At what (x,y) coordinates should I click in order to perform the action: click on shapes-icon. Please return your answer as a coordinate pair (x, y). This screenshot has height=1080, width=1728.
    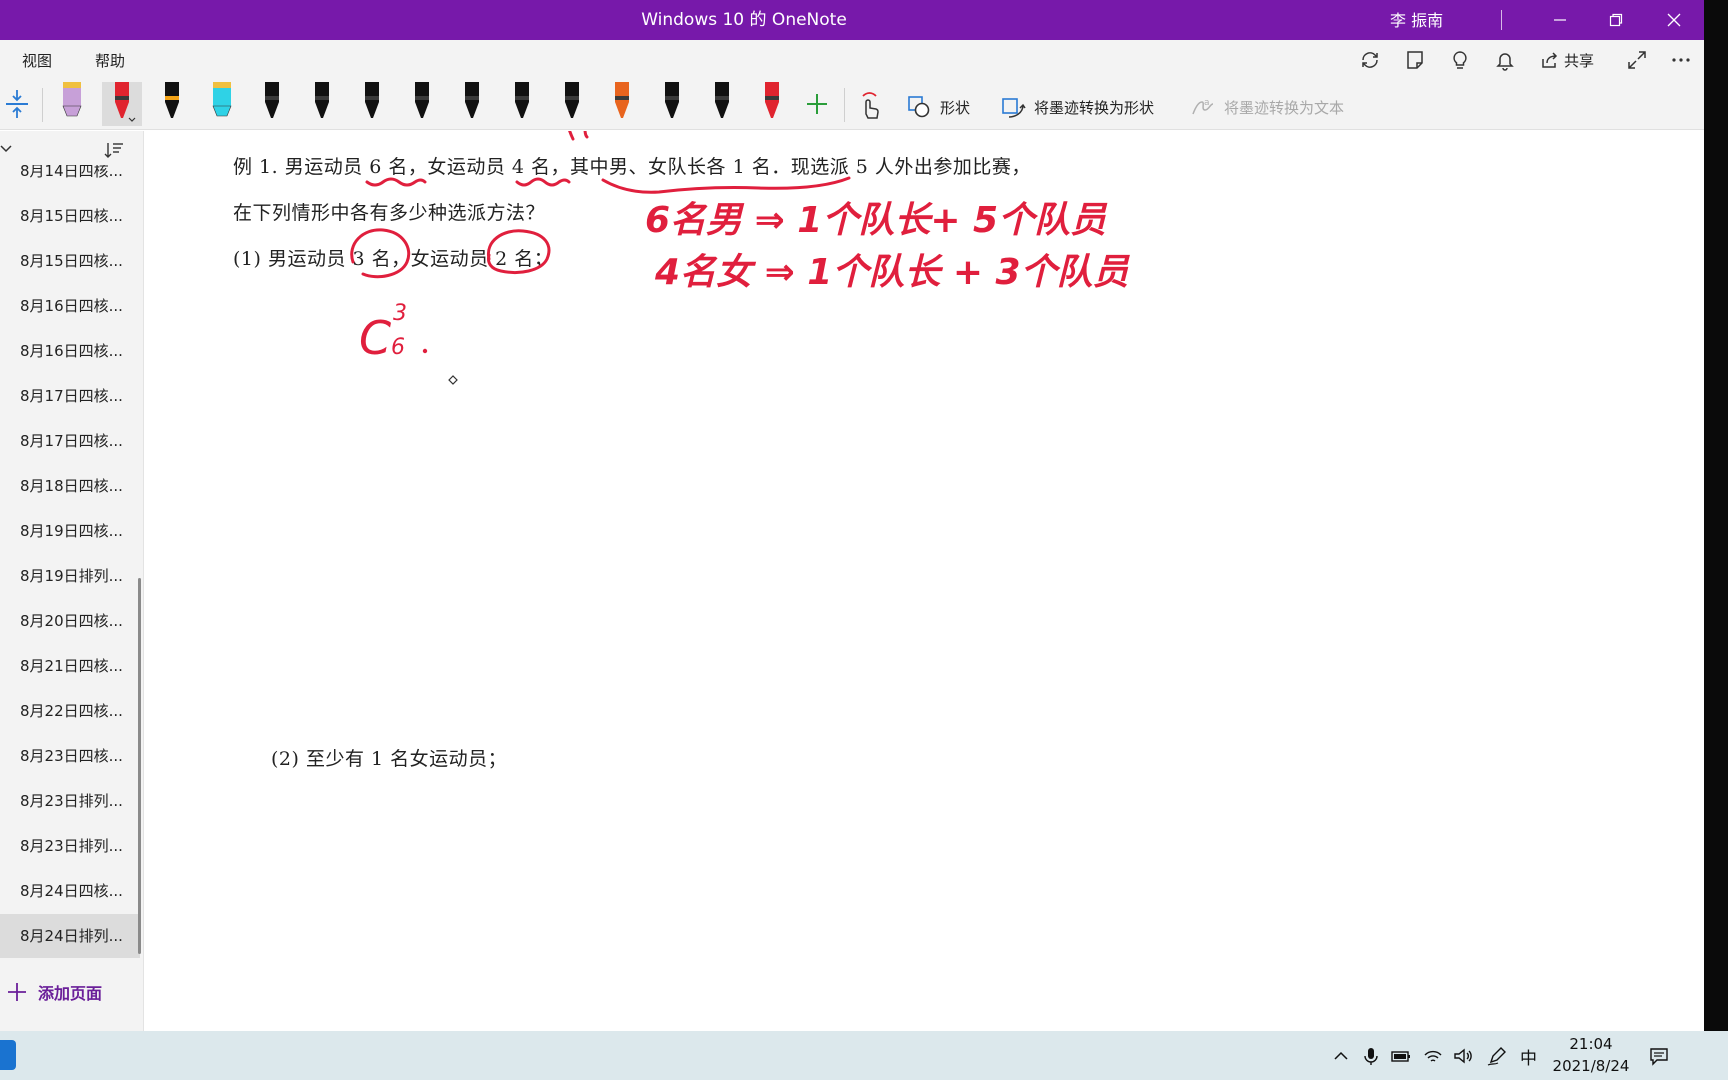
    Looking at the image, I should click on (919, 107).